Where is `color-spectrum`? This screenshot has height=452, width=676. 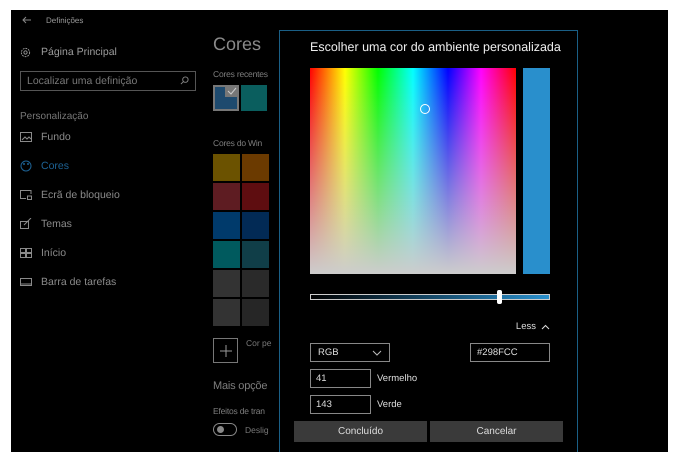 color-spectrum is located at coordinates (413, 171).